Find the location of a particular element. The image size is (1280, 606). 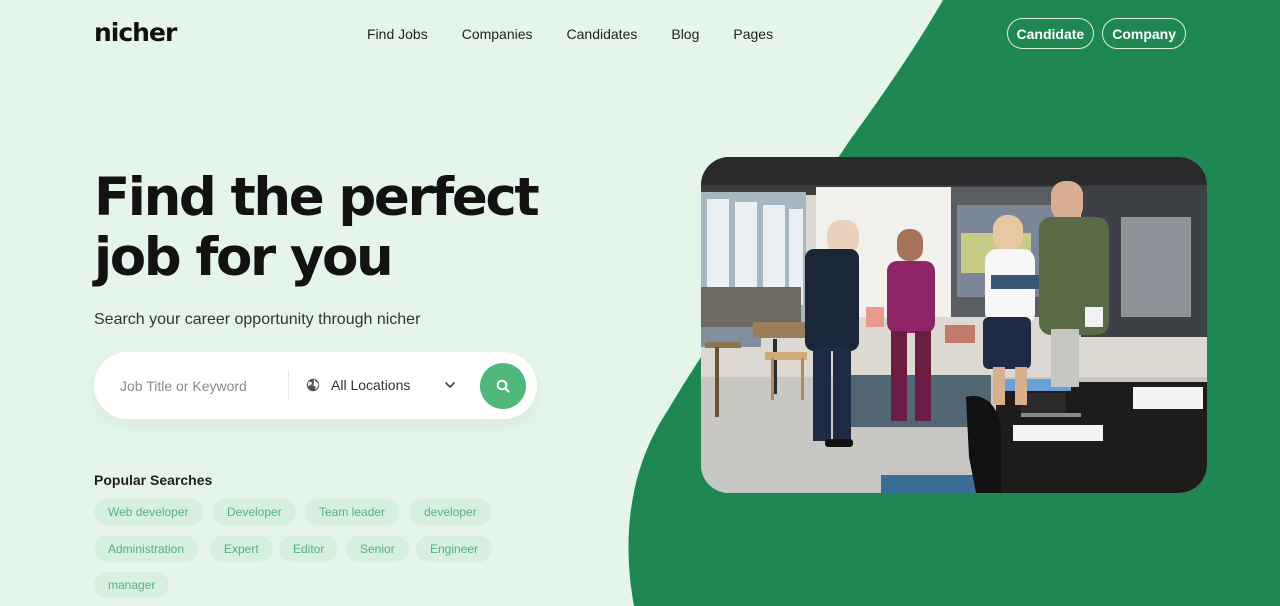

chevron-down-icon is located at coordinates (450, 385).